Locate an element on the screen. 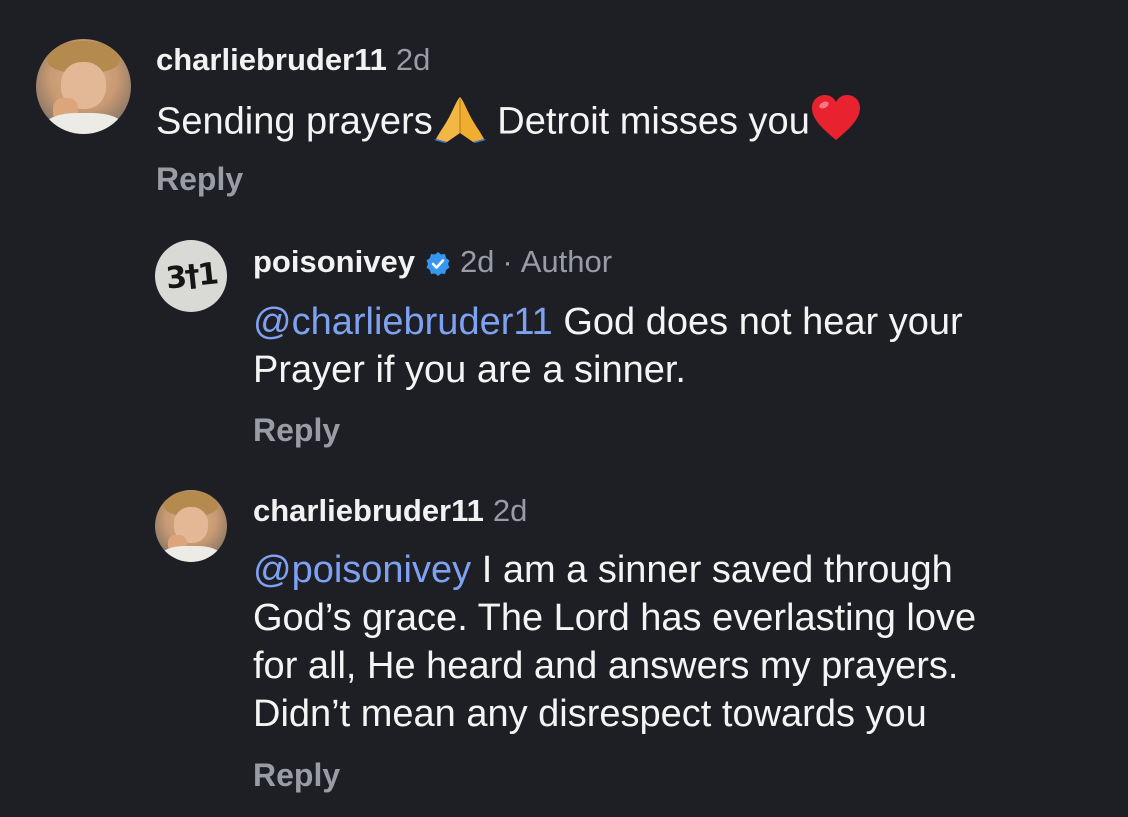 The image size is (1128, 817). avatar: 3†1 is located at coordinates (191, 276).